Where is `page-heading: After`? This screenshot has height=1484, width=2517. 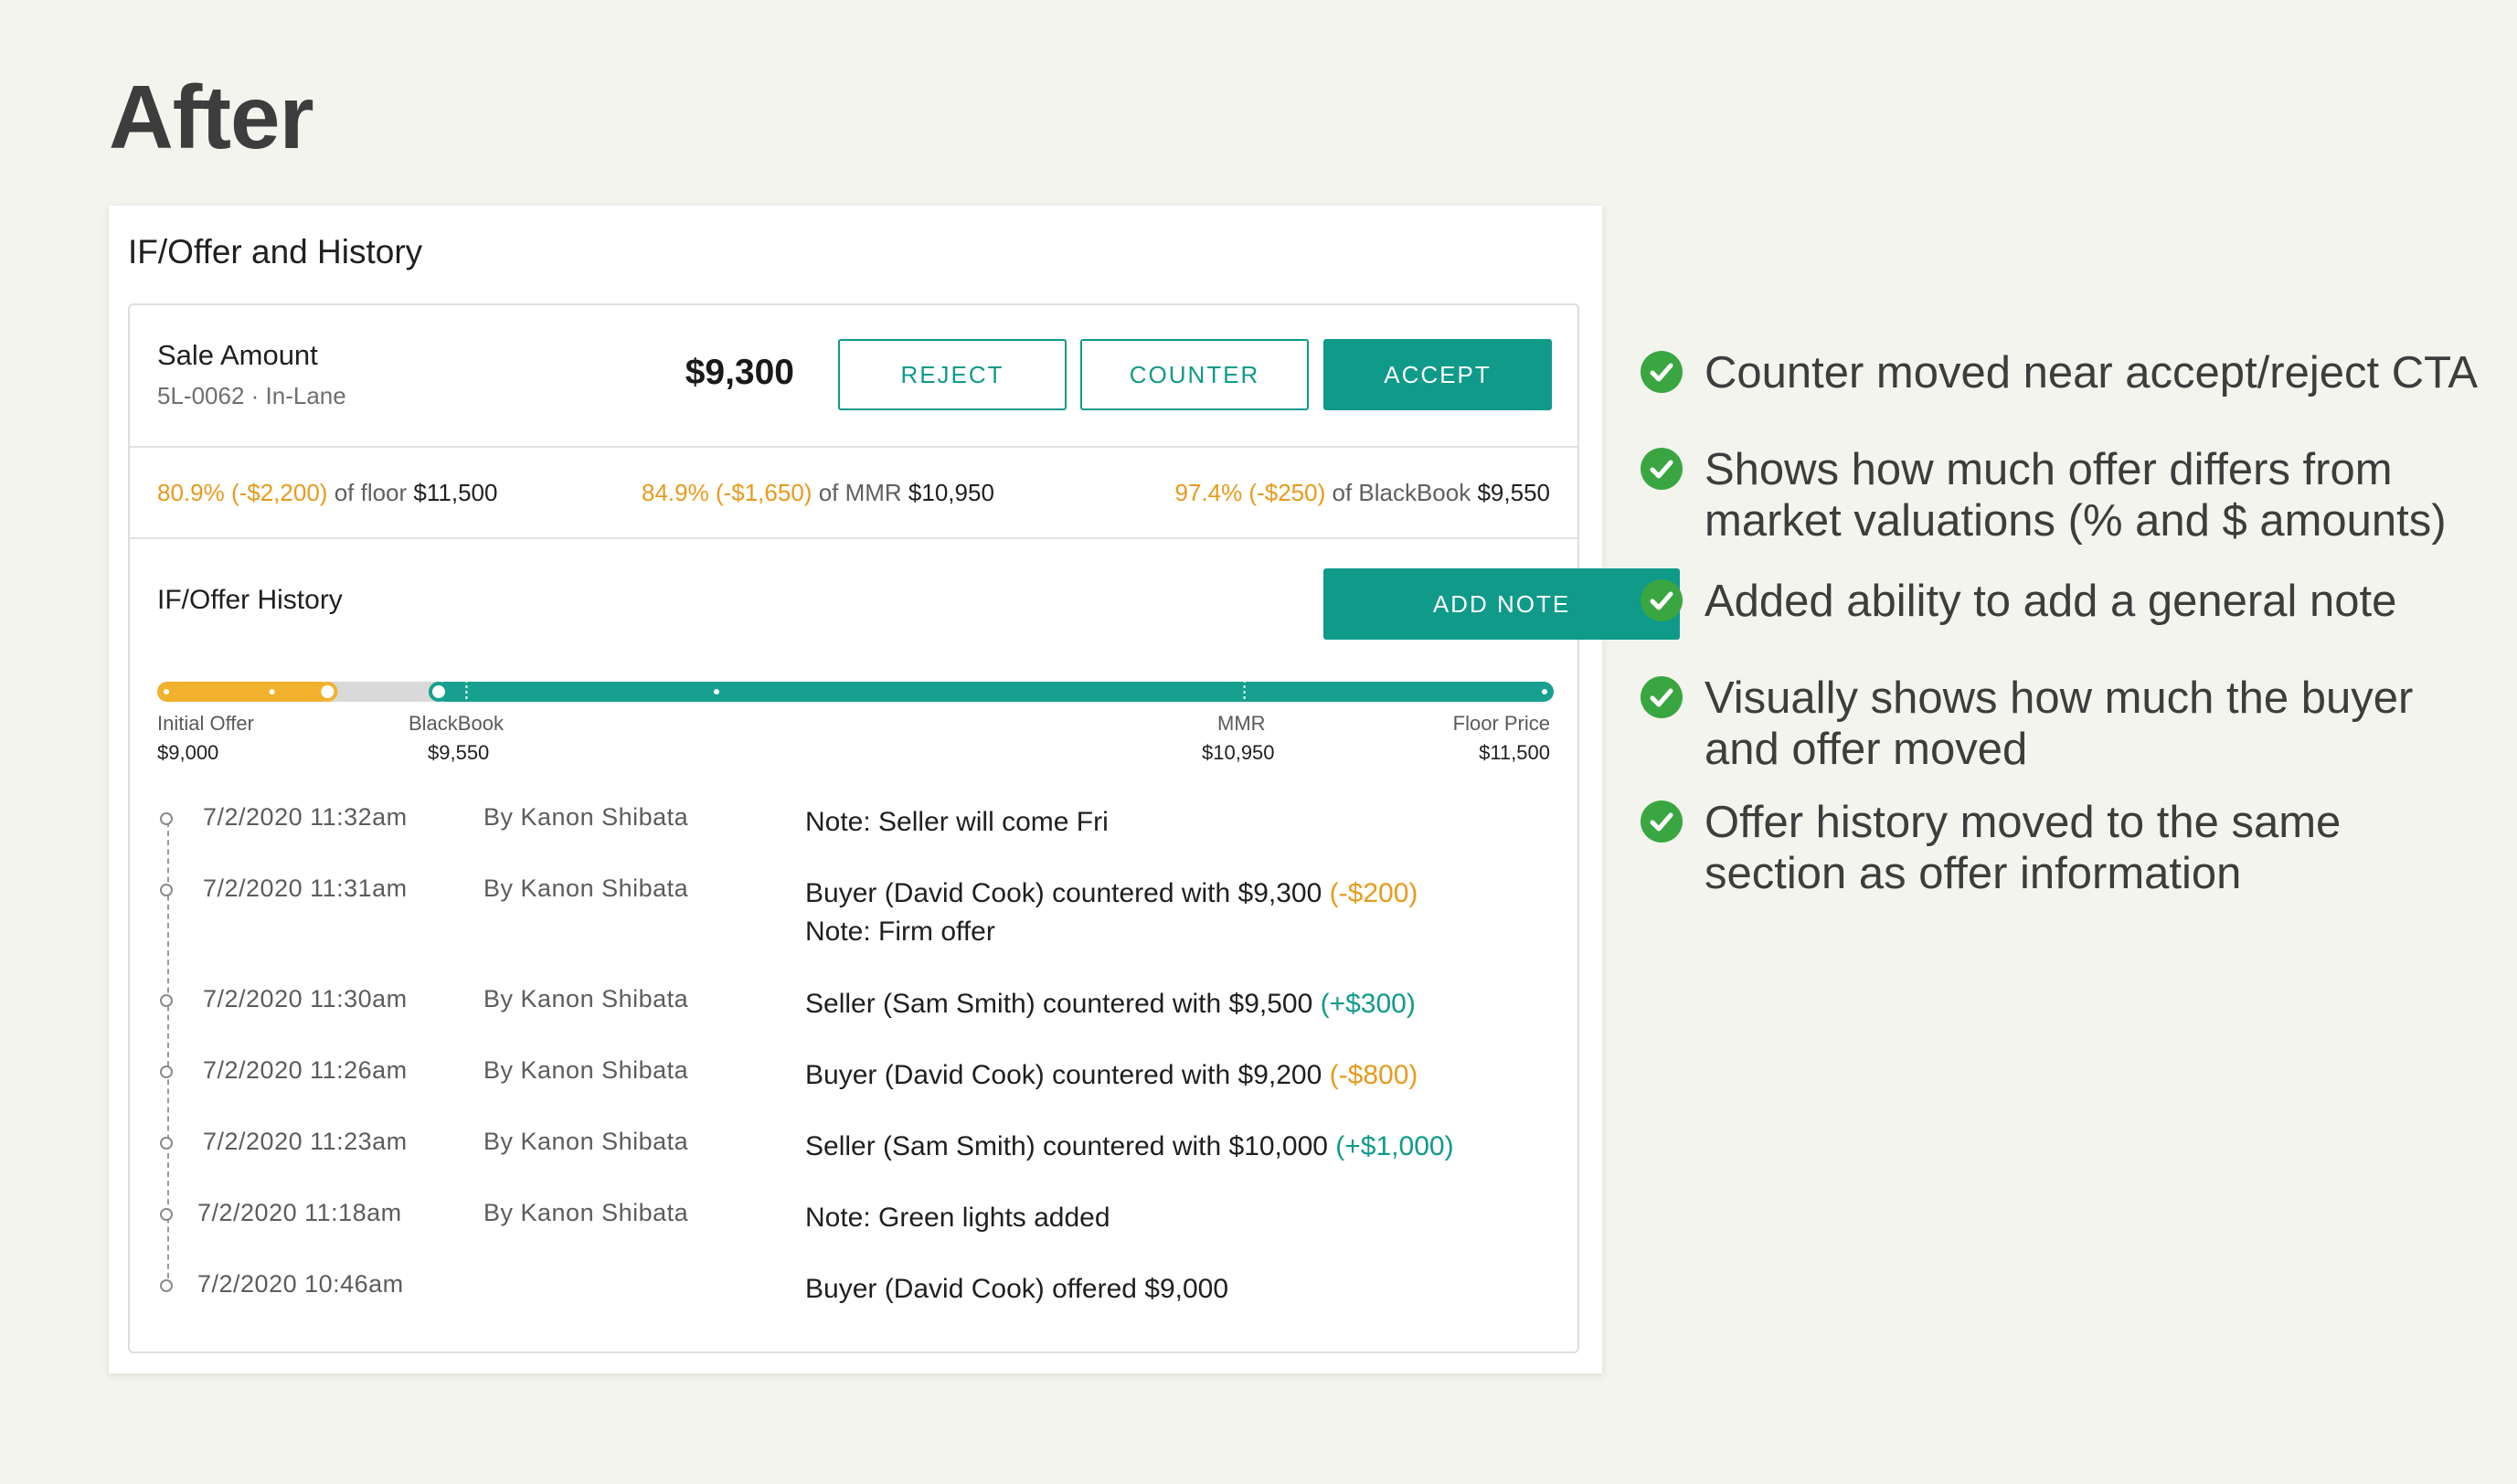
page-heading: After is located at coordinates (211, 117).